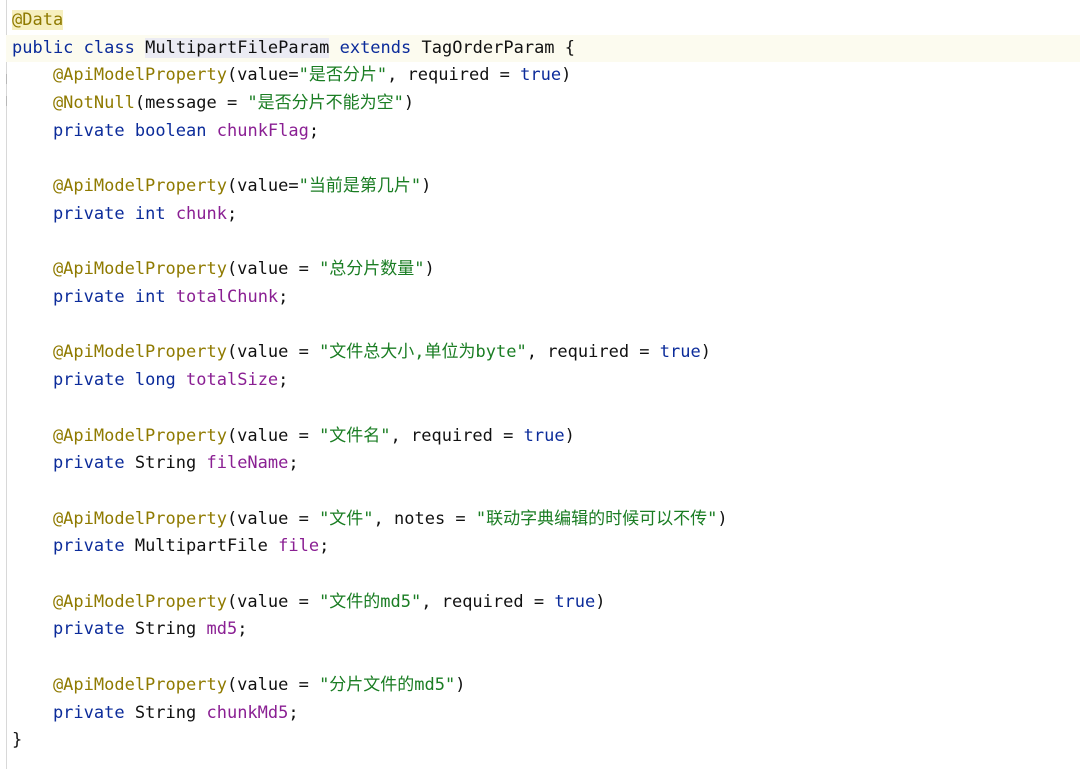 The width and height of the screenshot is (1080, 769). What do you see at coordinates (546, 187) in the screenshot?
I see `code-line: @ApiModelProperty(value="当前是第几片")` at bounding box center [546, 187].